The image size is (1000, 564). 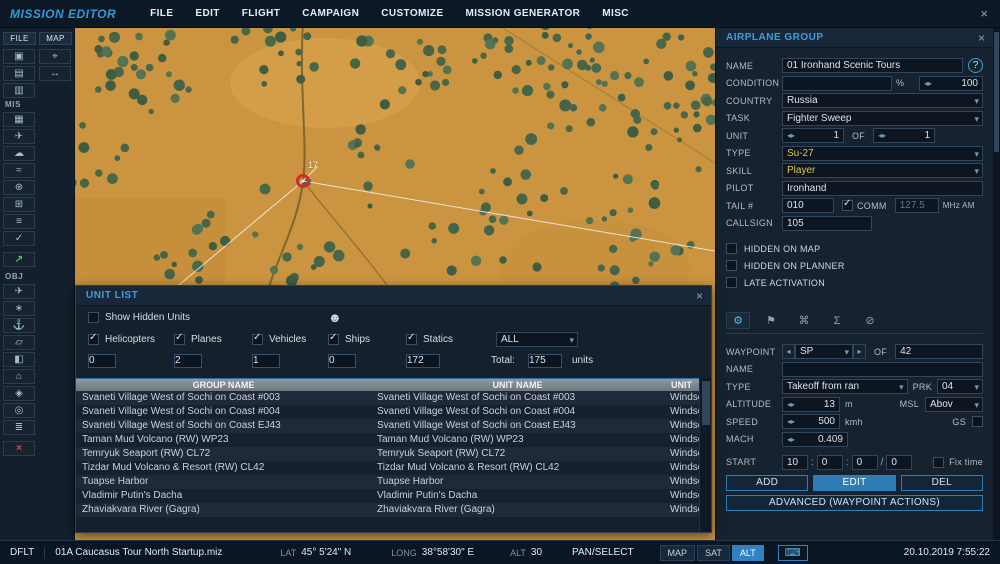 What do you see at coordinates (19, 136) in the screenshot?
I see `aircraft-pool-button: ✈` at bounding box center [19, 136].